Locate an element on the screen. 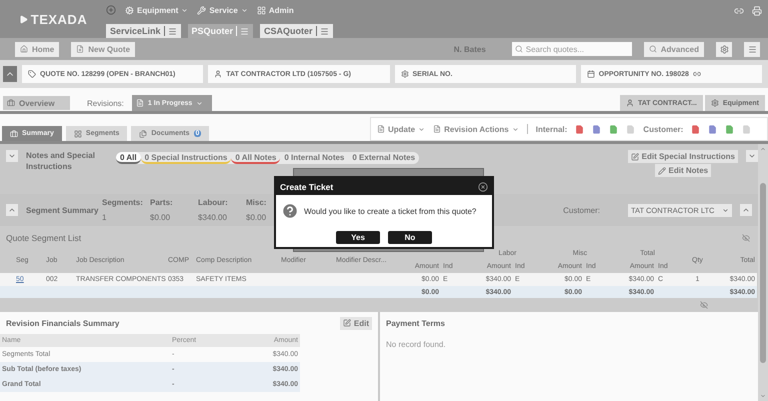  calendar-icon is located at coordinates (590, 74).